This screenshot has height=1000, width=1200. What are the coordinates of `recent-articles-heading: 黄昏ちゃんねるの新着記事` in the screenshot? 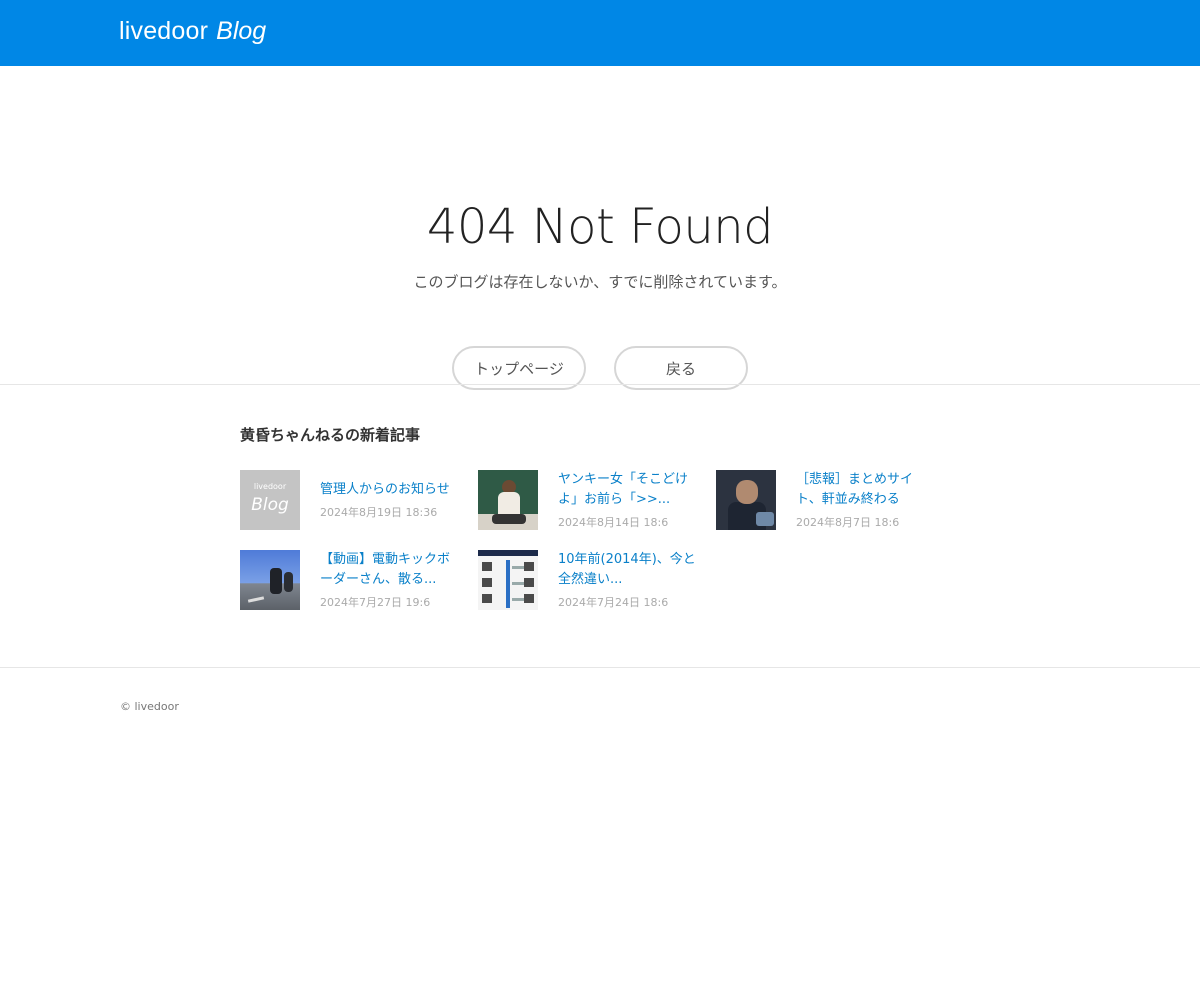 It's located at (330, 435).